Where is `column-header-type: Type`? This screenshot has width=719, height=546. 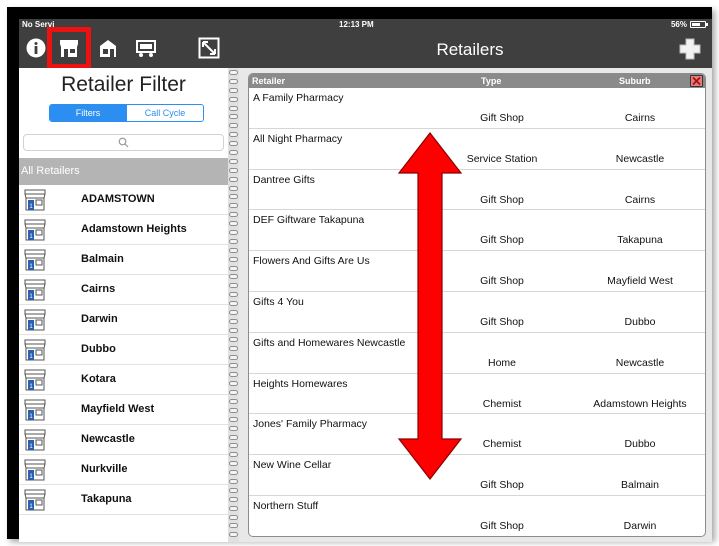 column-header-type: Type is located at coordinates (491, 81).